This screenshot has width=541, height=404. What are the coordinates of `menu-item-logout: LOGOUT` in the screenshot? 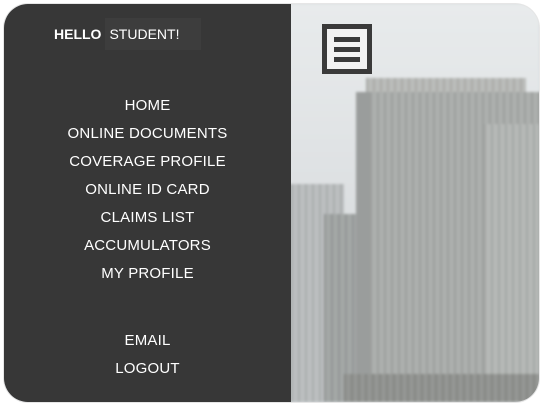 It's located at (147, 369).